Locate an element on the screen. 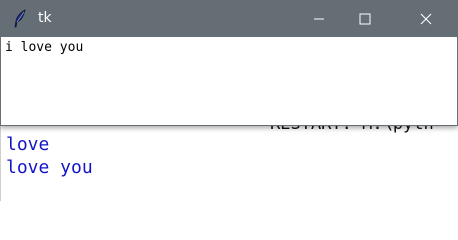  close-icon is located at coordinates (426, 19).